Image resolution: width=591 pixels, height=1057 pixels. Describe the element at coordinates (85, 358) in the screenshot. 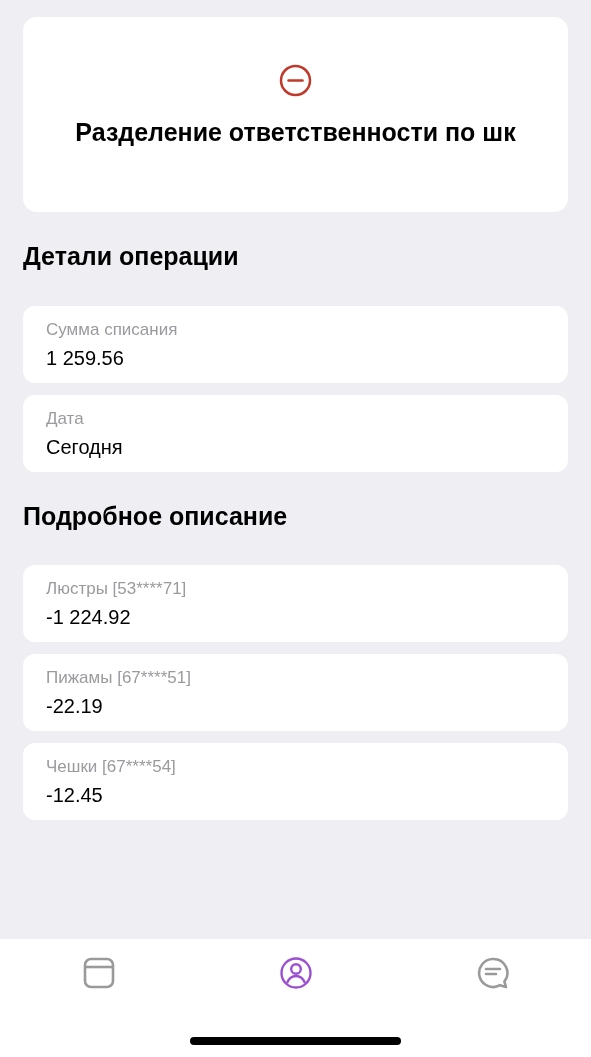

I see `field-value: 1 259.56` at that location.